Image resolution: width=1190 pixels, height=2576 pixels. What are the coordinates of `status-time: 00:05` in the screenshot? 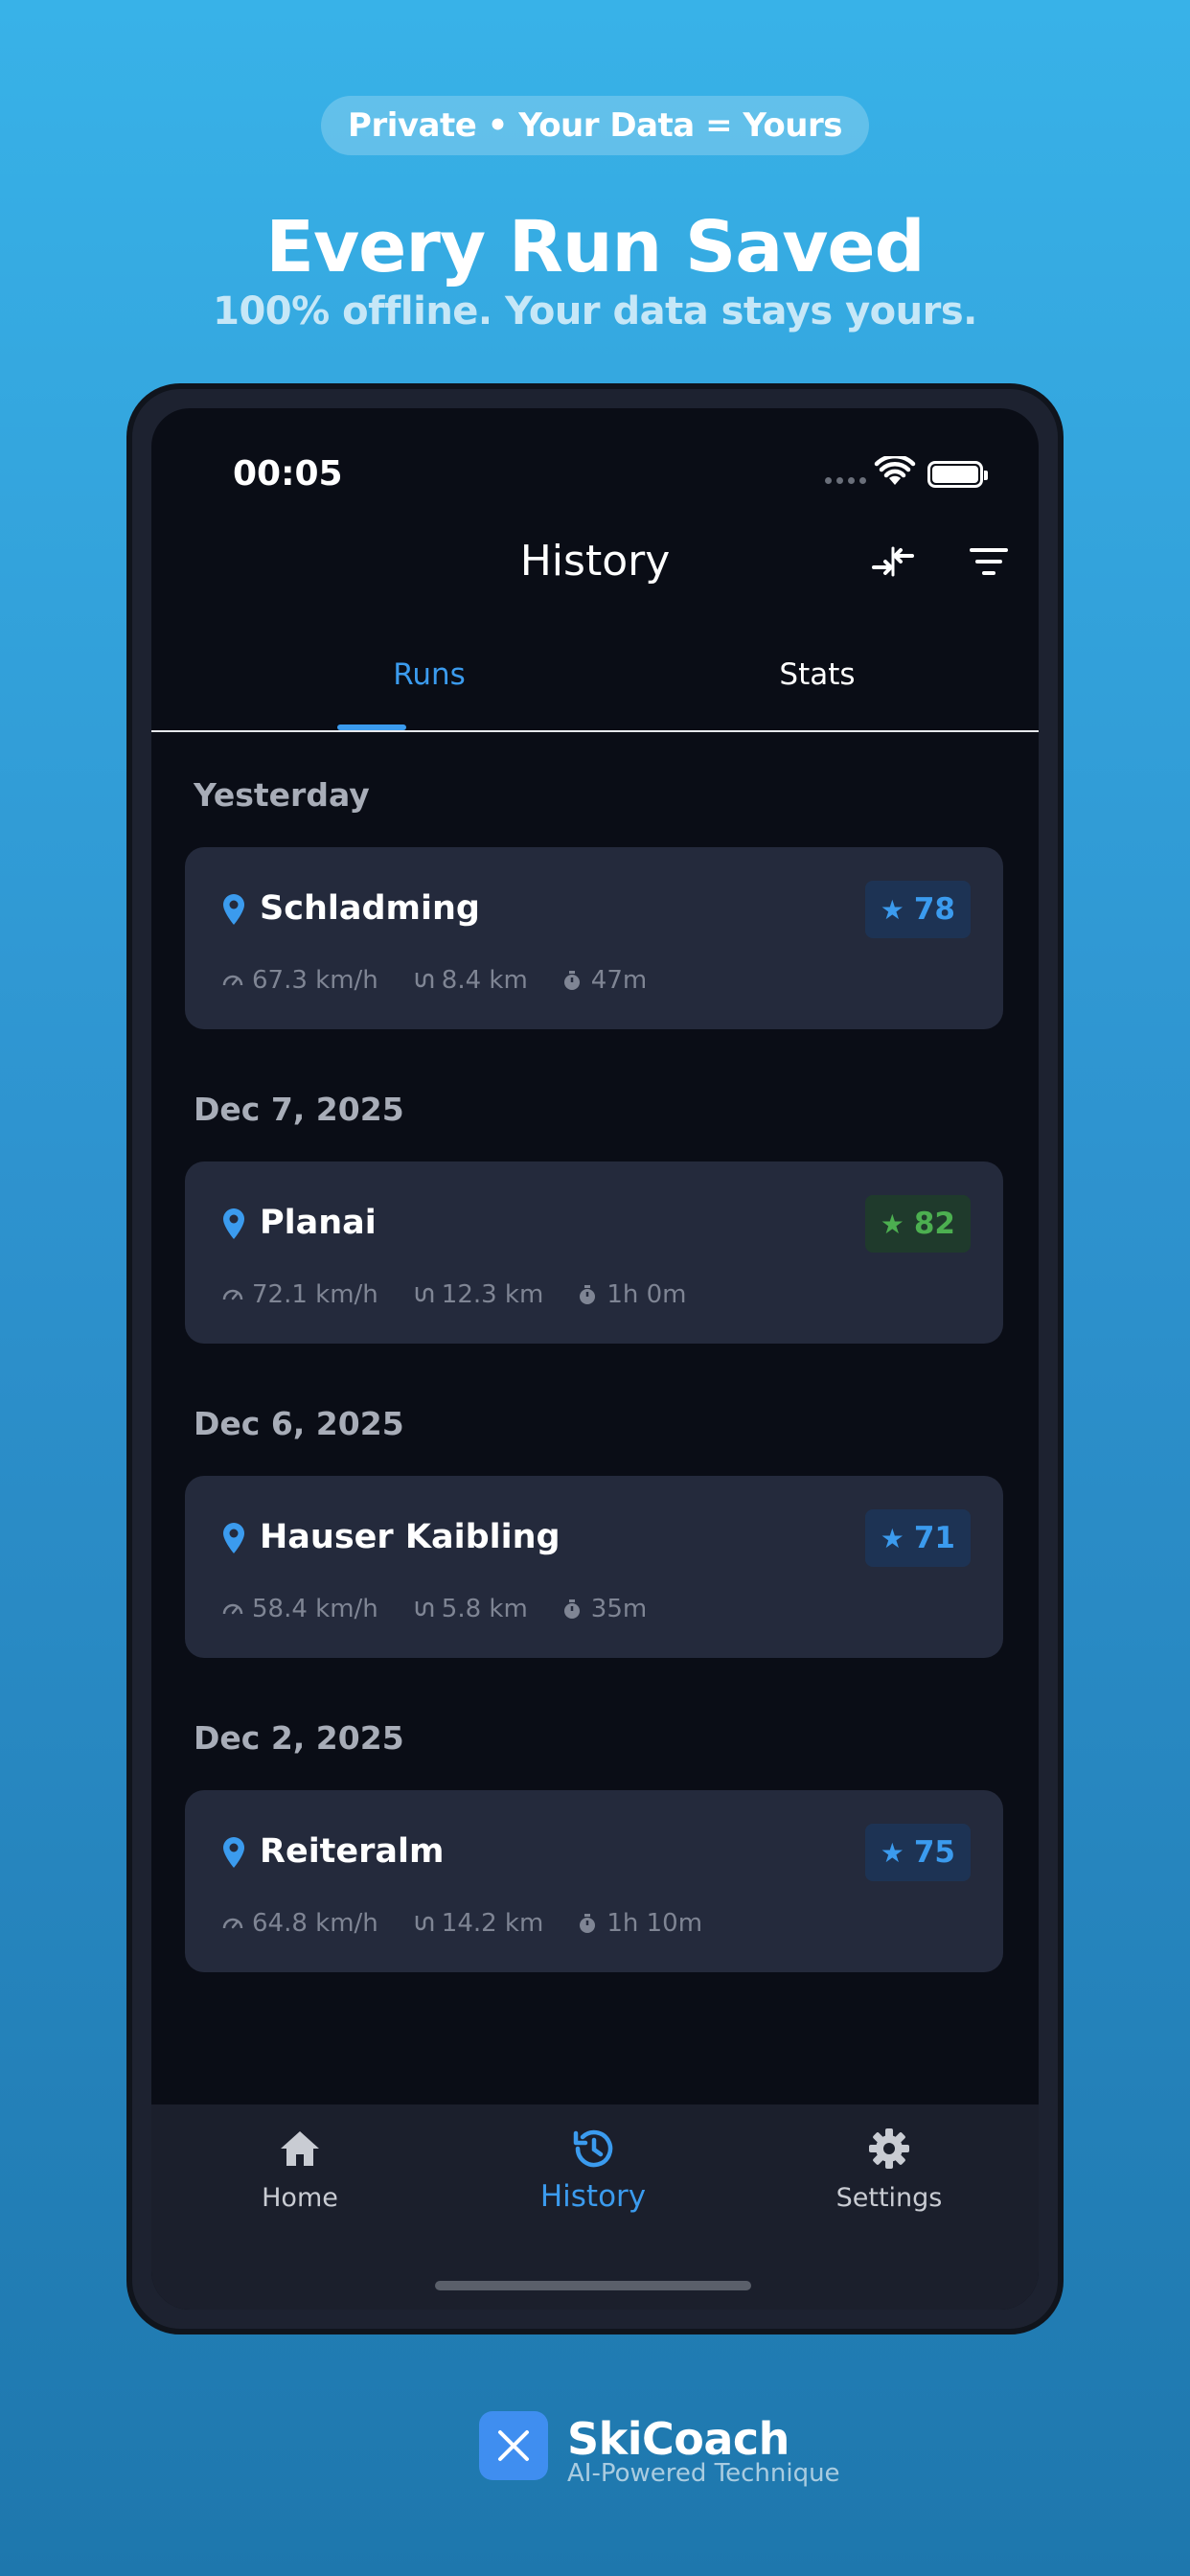 It's located at (288, 474).